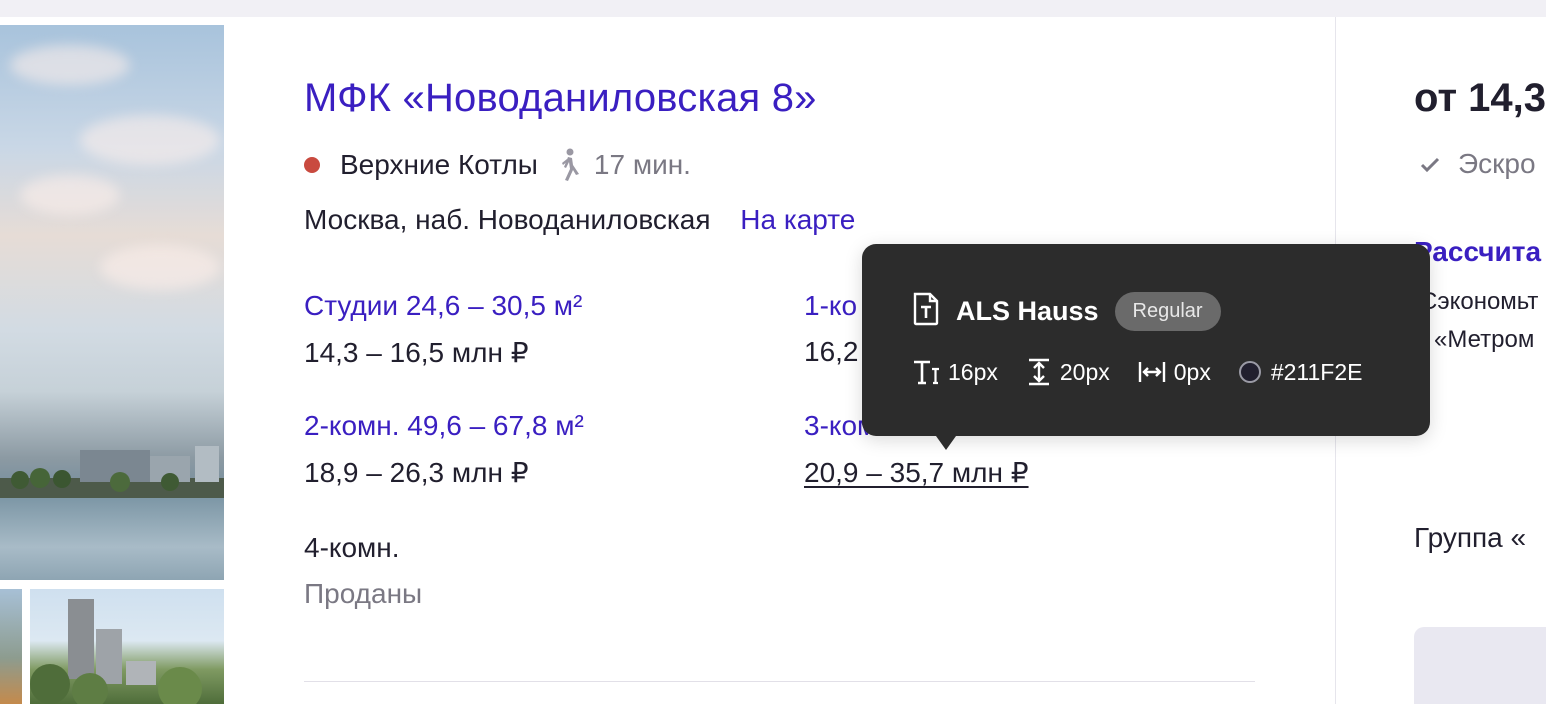 The image size is (1546, 704). What do you see at coordinates (1497, 163) in the screenshot?
I see `escrow-label: Эскро` at bounding box center [1497, 163].